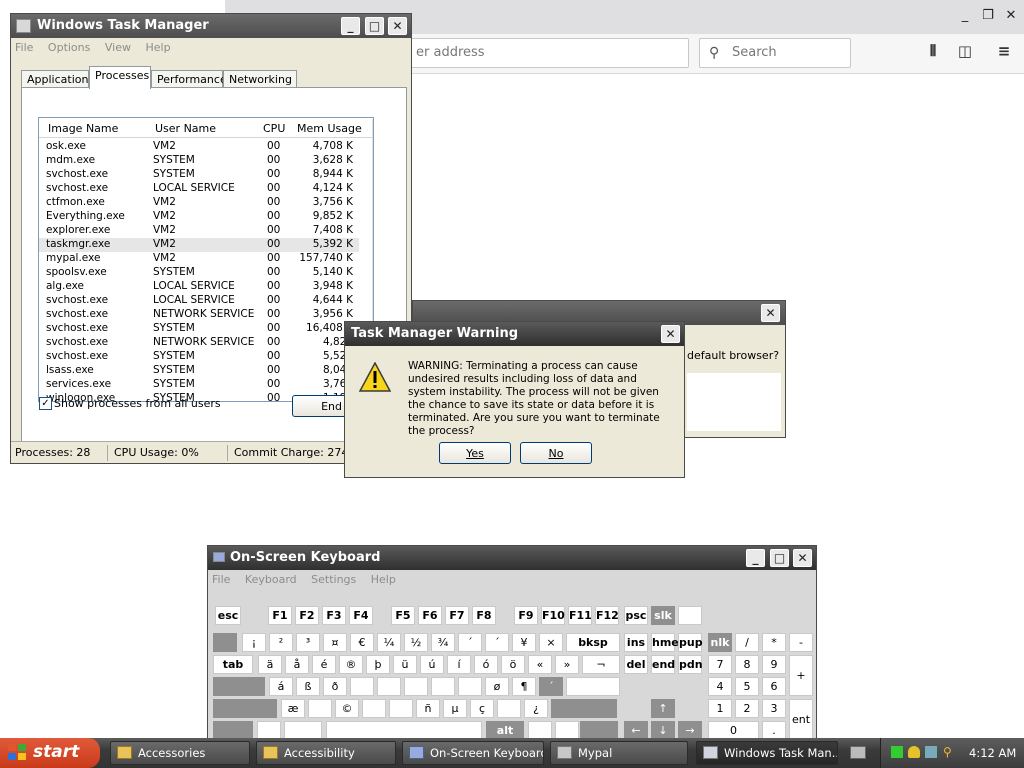  Describe the element at coordinates (486, 664) in the screenshot. I see `key: ó` at that location.